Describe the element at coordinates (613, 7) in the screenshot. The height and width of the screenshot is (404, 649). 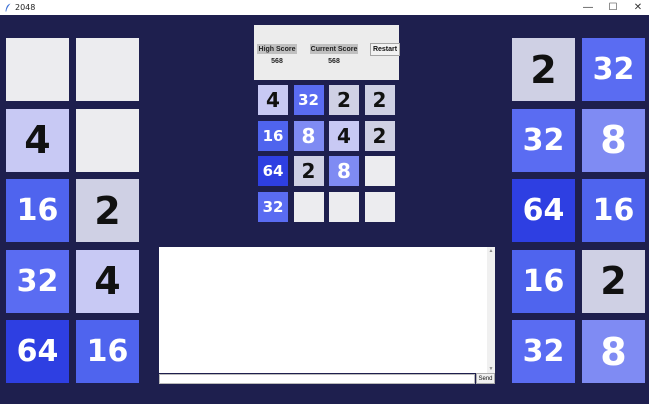
I see `maximize-button: ☐` at that location.